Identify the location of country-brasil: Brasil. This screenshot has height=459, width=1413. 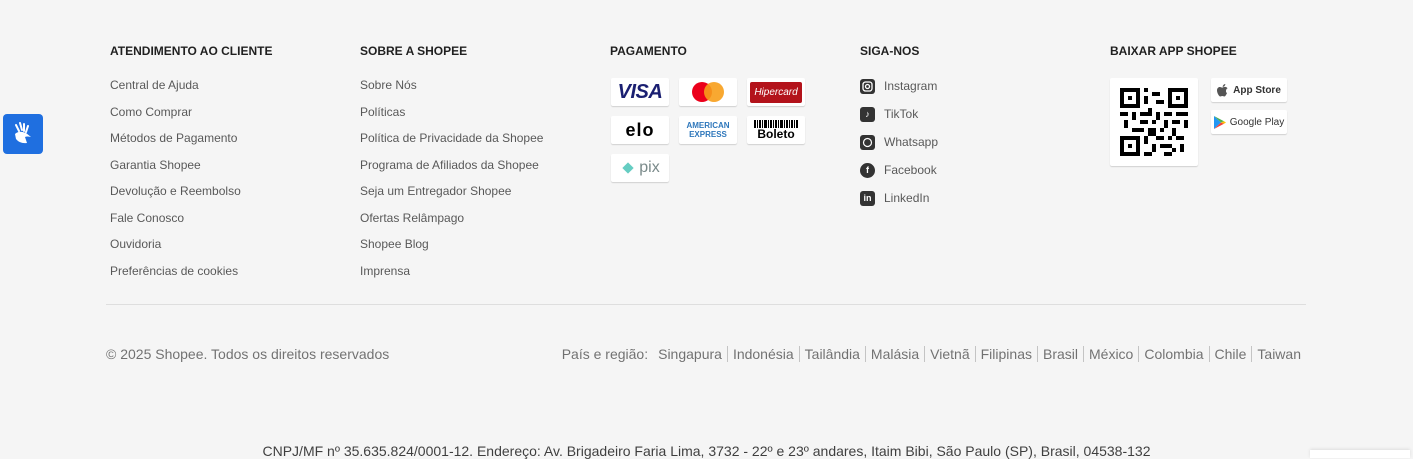
(1061, 354).